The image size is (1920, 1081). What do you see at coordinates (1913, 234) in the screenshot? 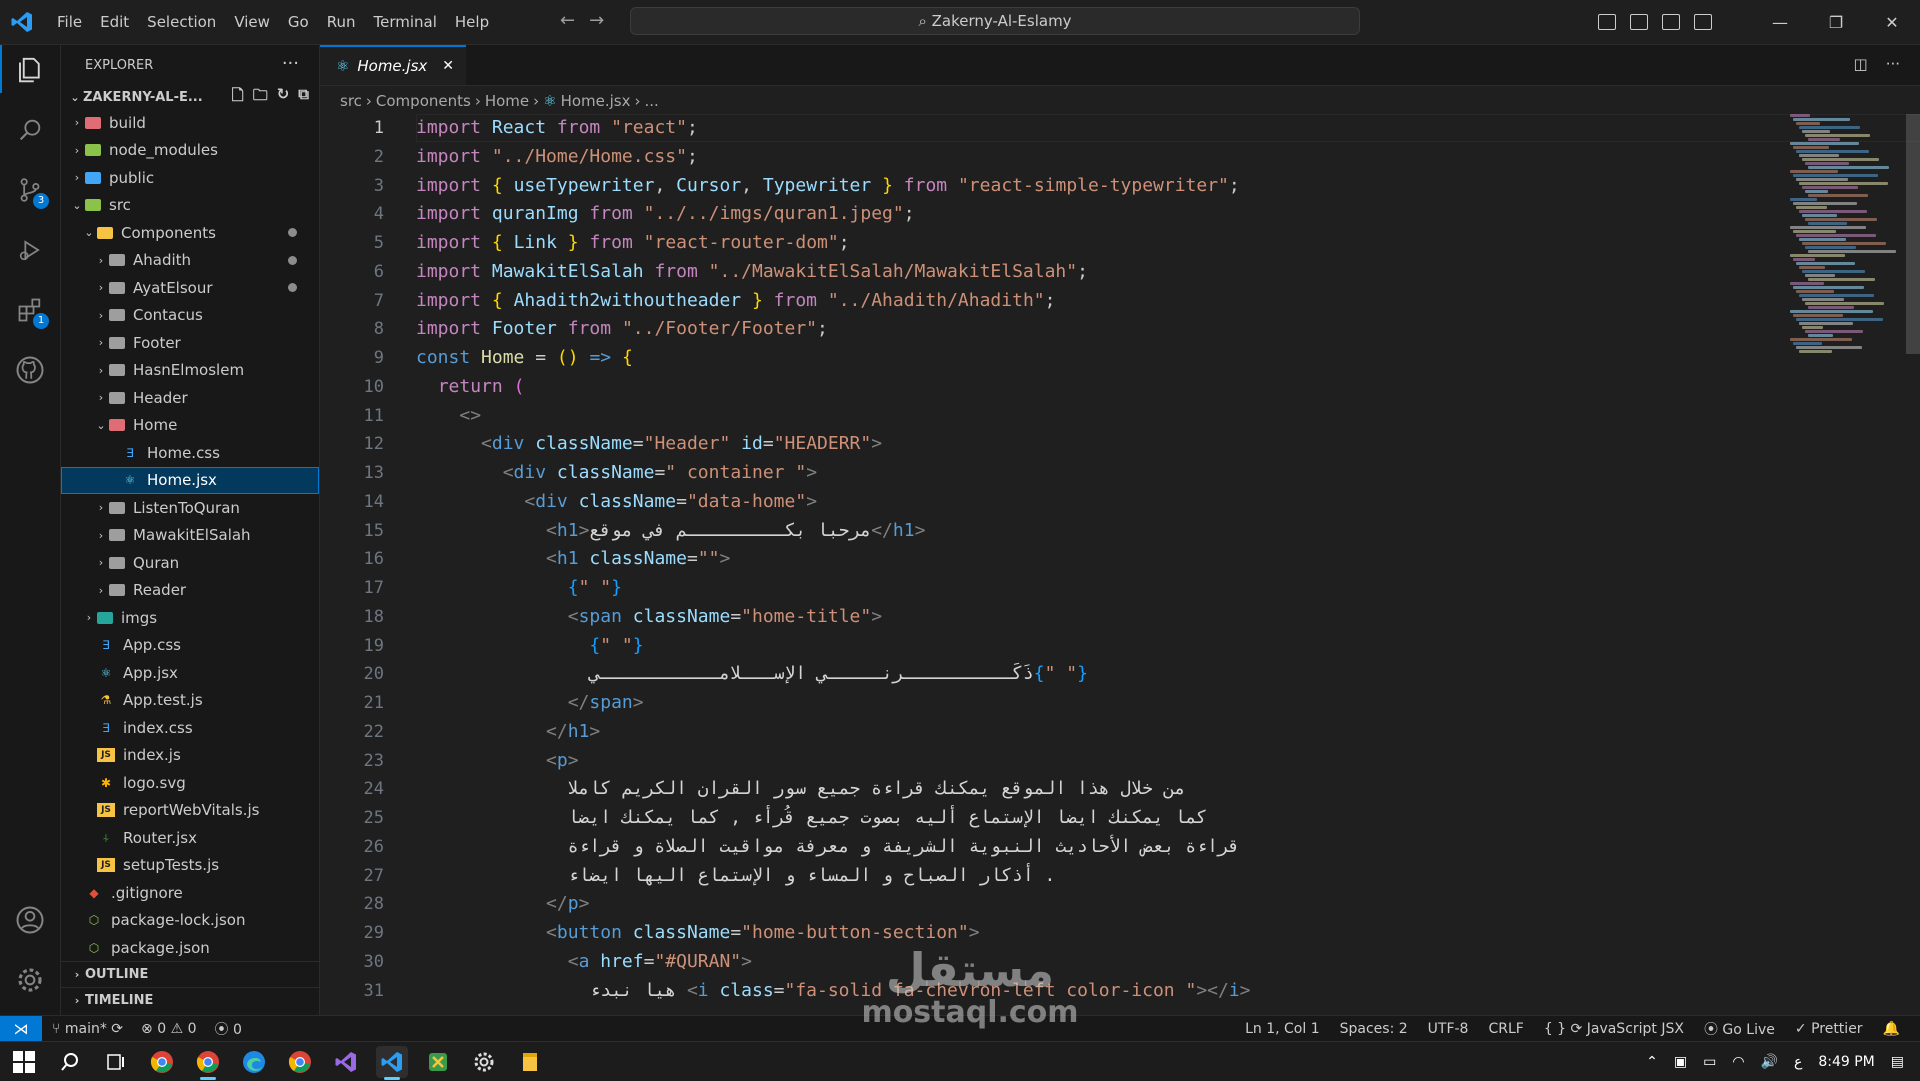
I see `vertical-scrollbar` at bounding box center [1913, 234].